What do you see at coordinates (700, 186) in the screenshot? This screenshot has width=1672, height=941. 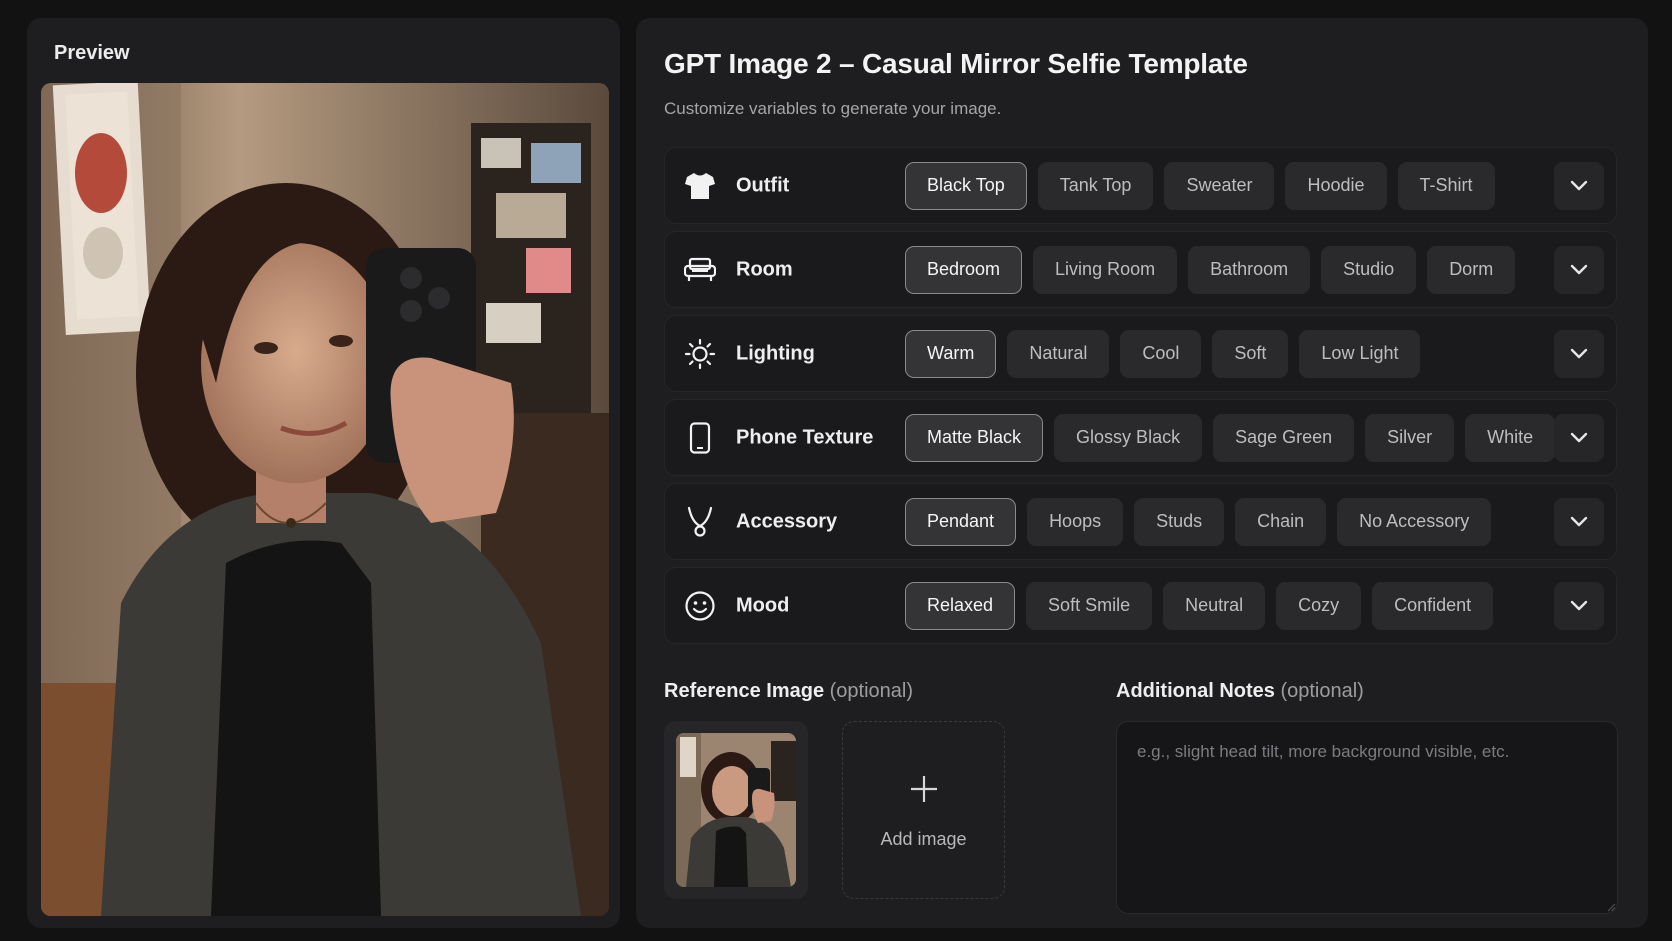 I see `tshirt-icon` at bounding box center [700, 186].